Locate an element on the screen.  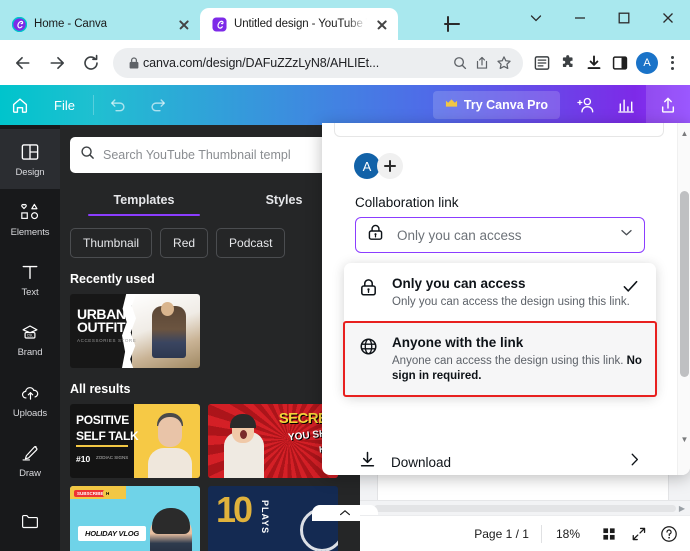
plus-icon is located at coordinates (390, 166).